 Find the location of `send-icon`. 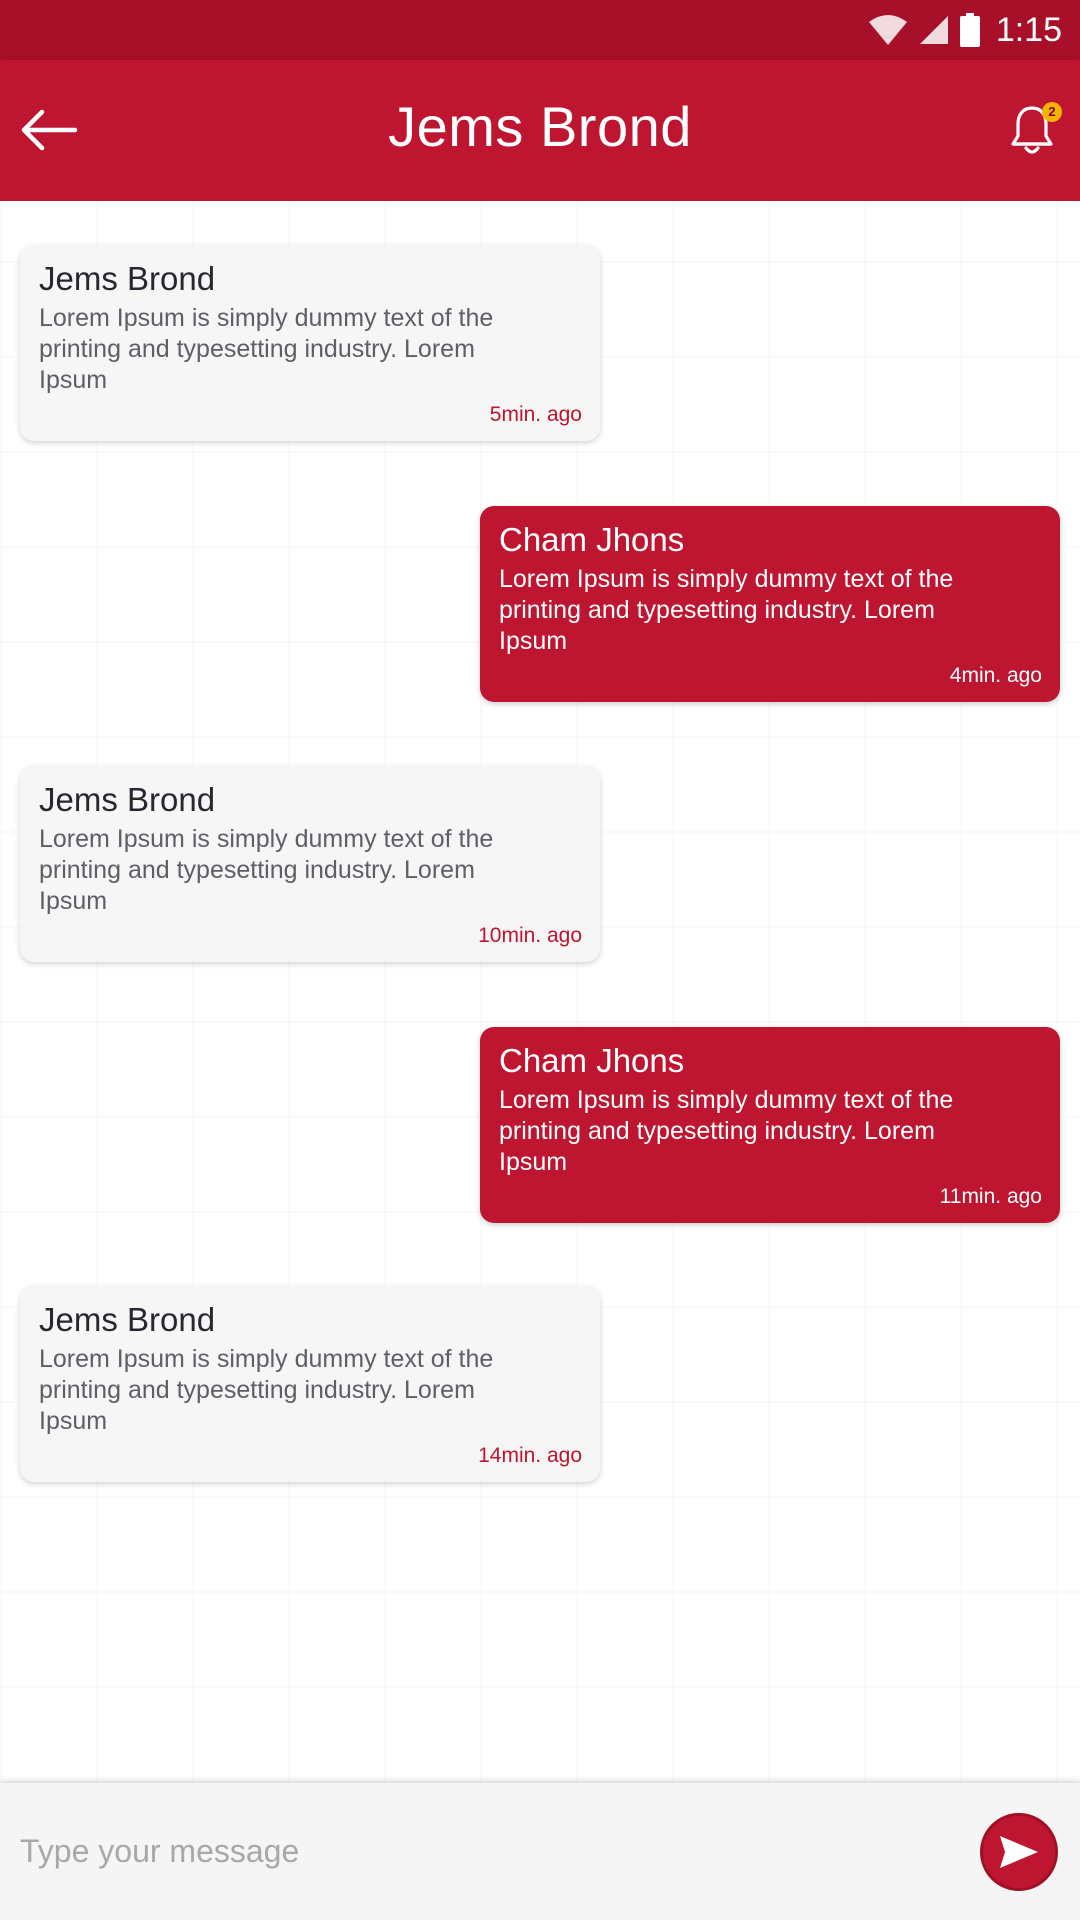

send-icon is located at coordinates (1019, 1852).